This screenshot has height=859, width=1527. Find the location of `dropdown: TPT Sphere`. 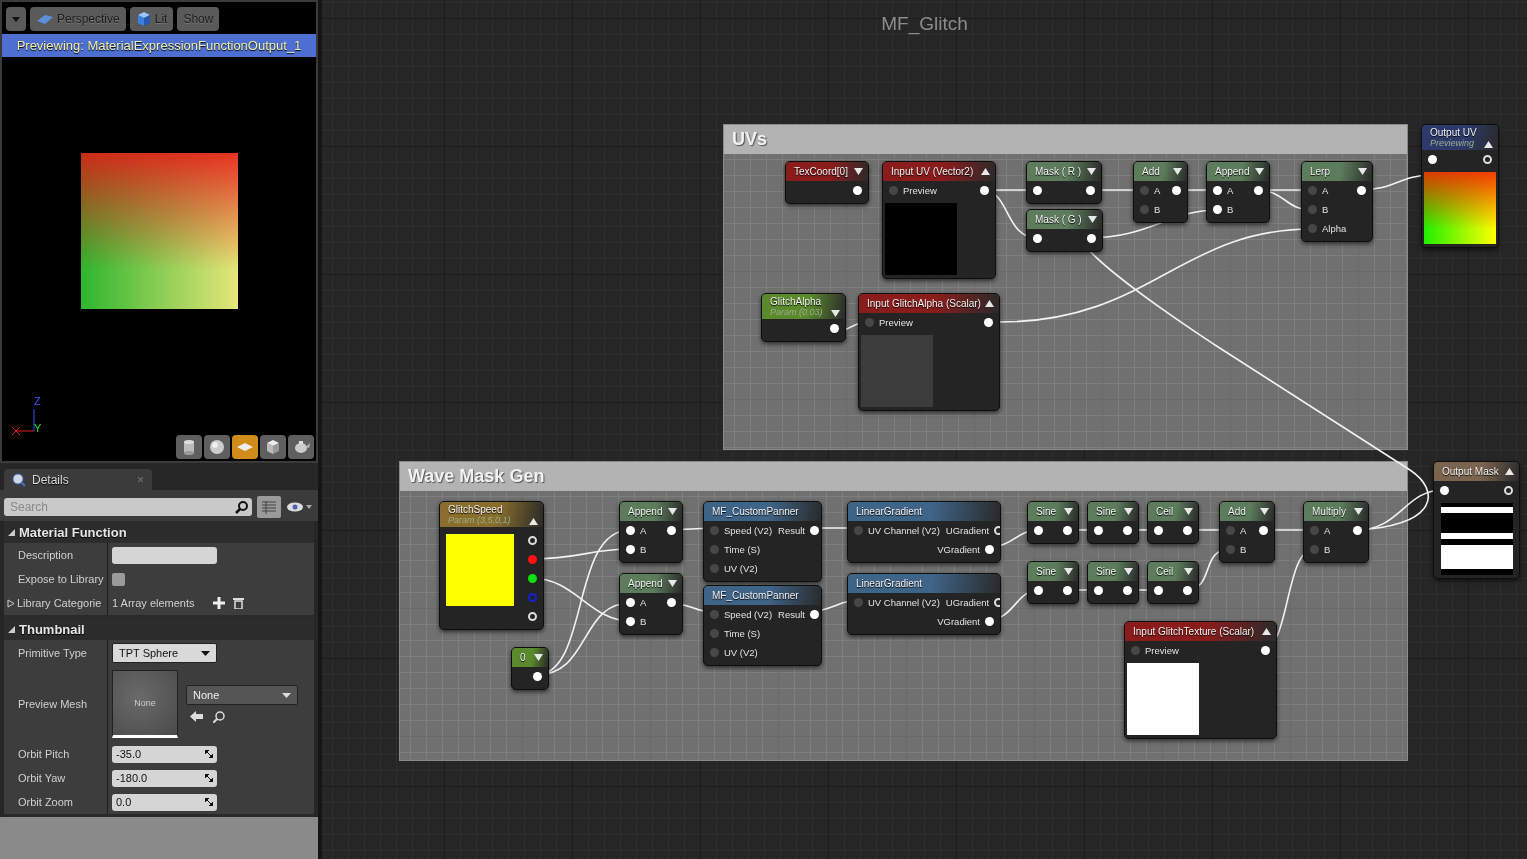

dropdown: TPT Sphere is located at coordinates (164, 653).